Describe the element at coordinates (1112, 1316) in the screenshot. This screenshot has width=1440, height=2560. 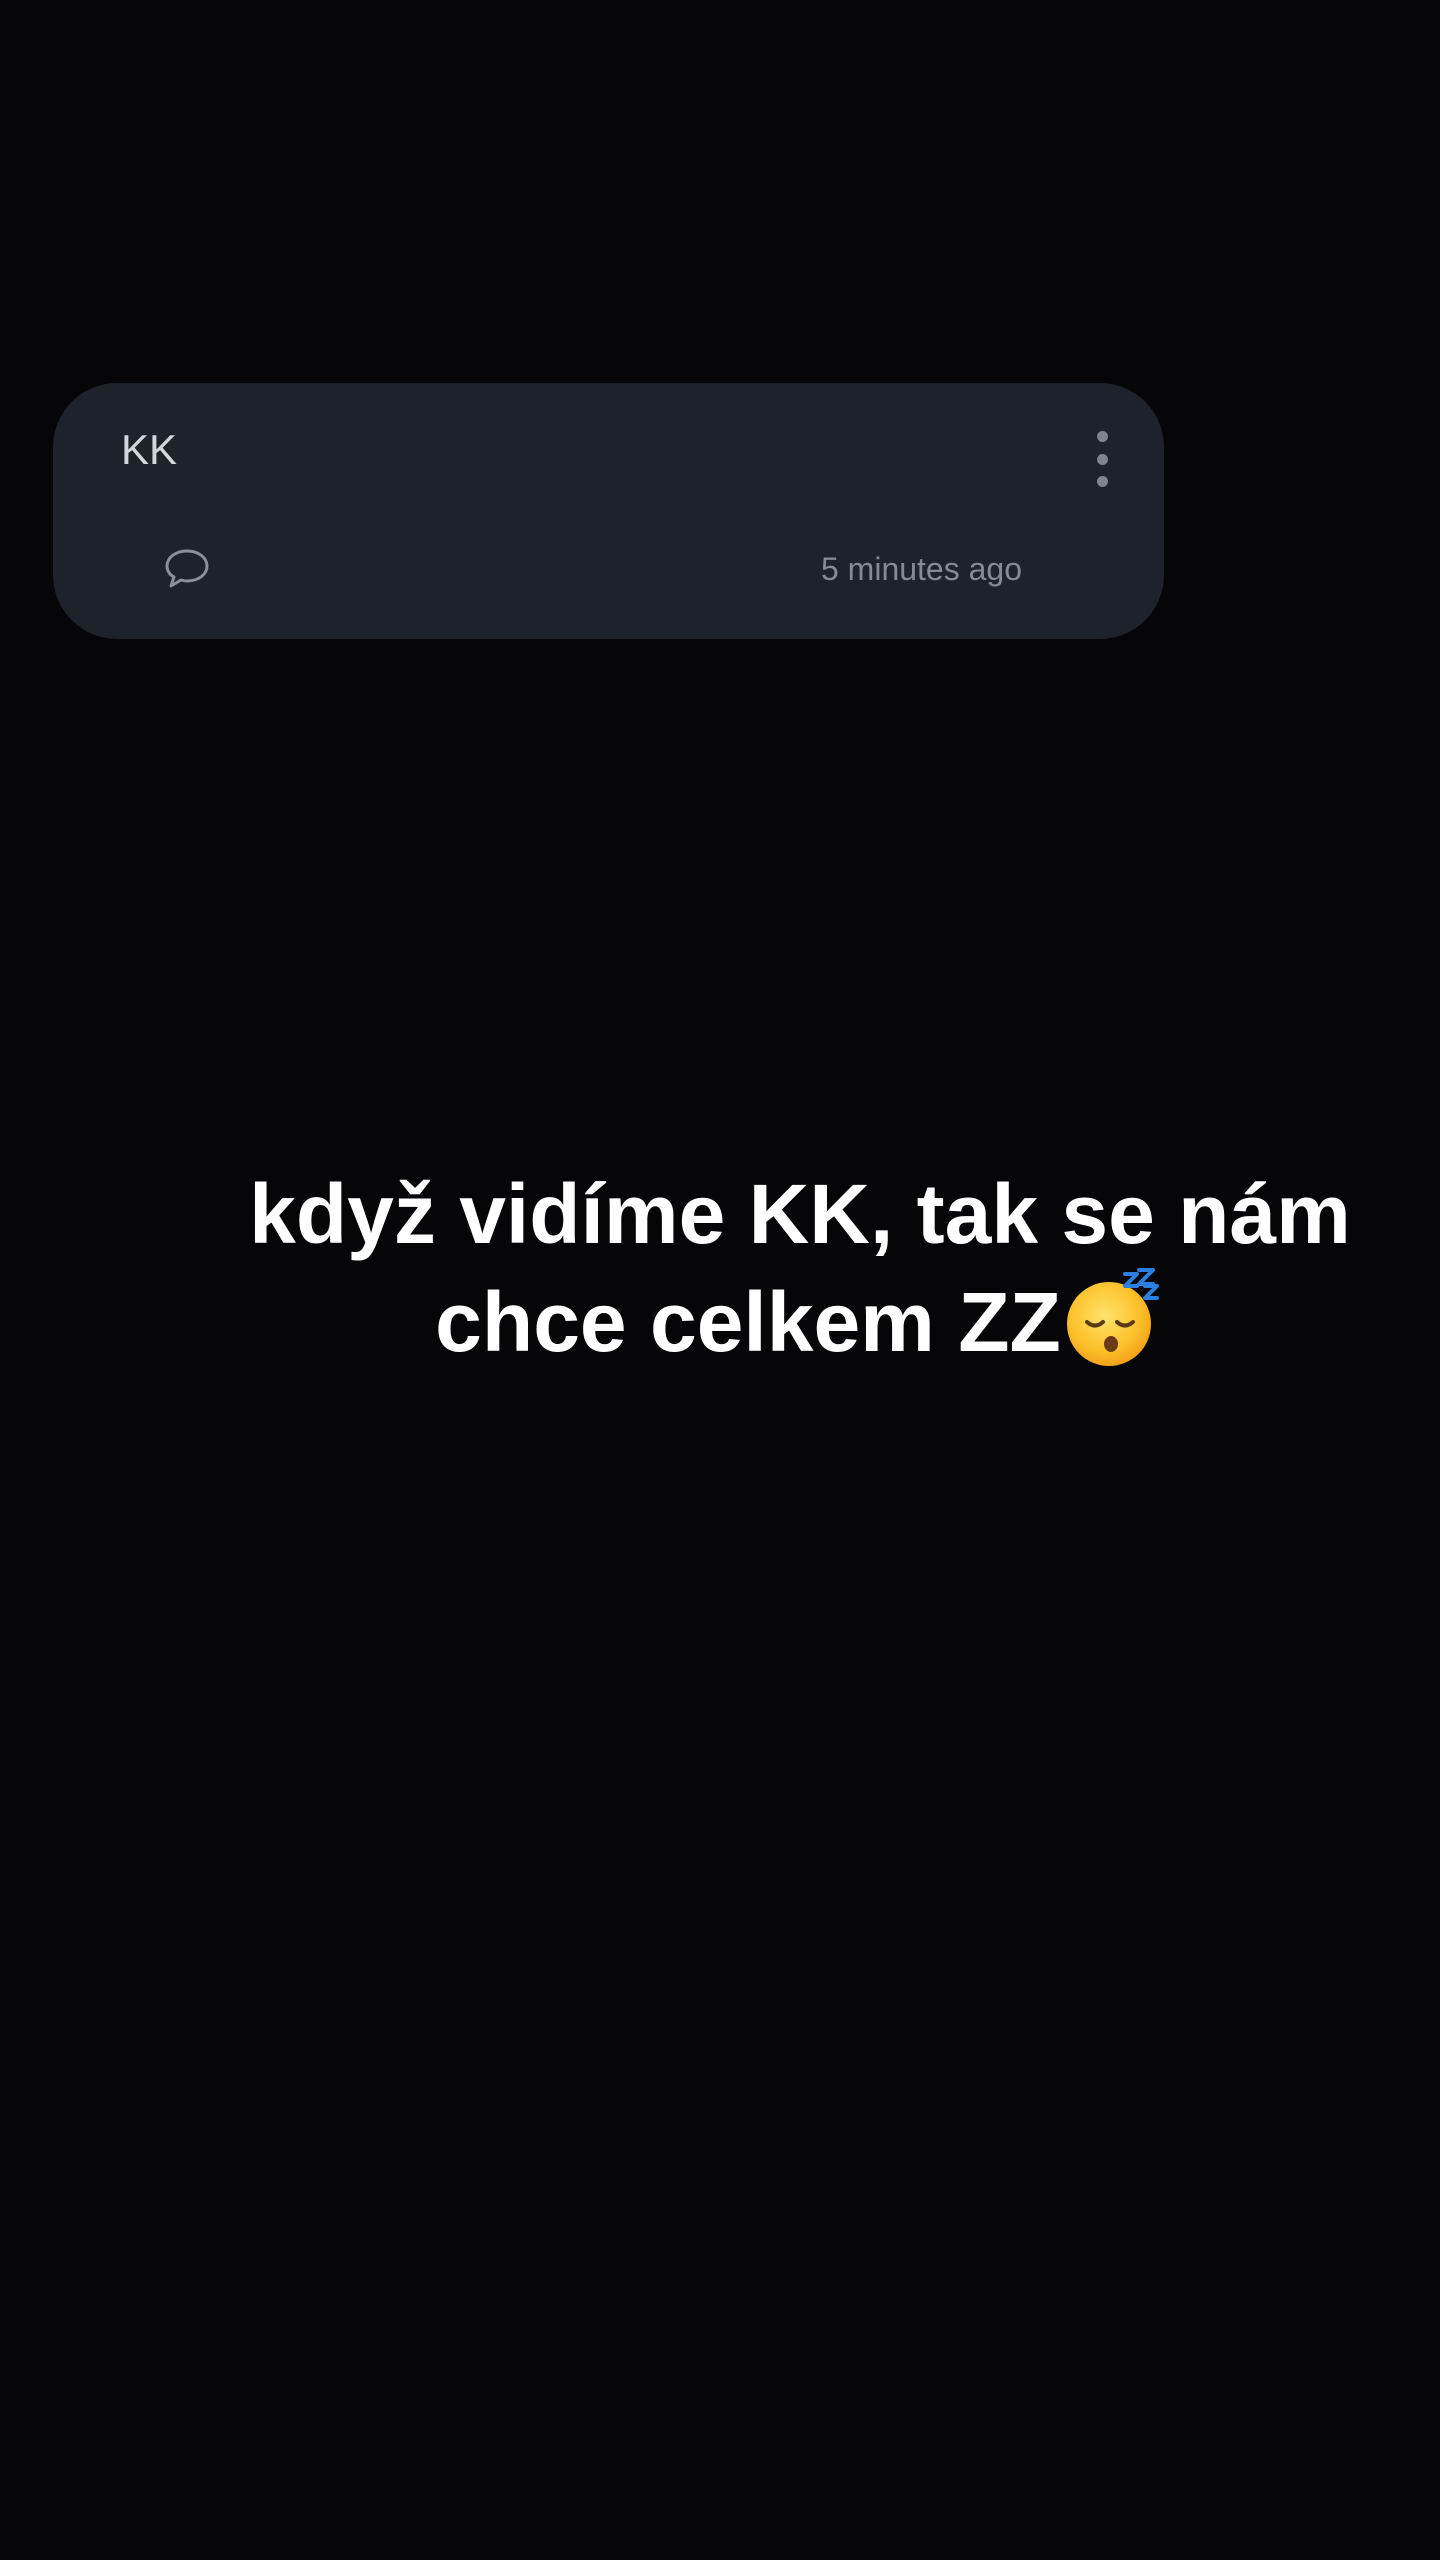
I see `sleeping-face-emoji` at that location.